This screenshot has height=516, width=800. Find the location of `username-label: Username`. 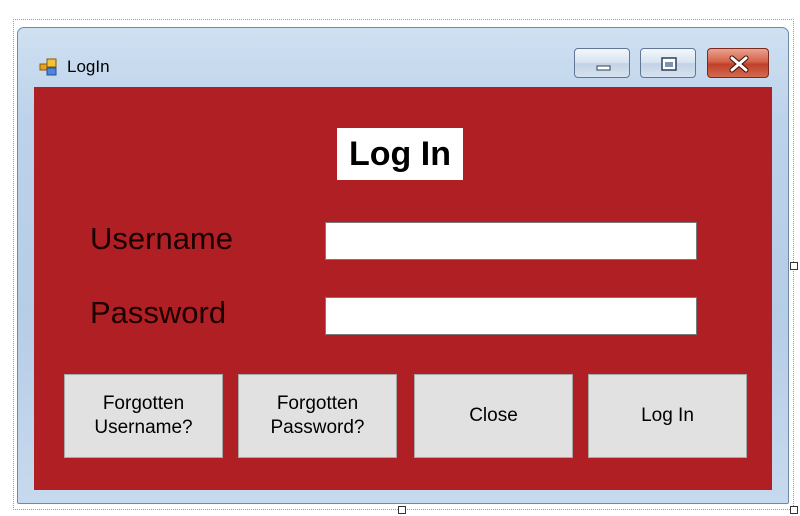

username-label: Username is located at coordinates (161, 238).